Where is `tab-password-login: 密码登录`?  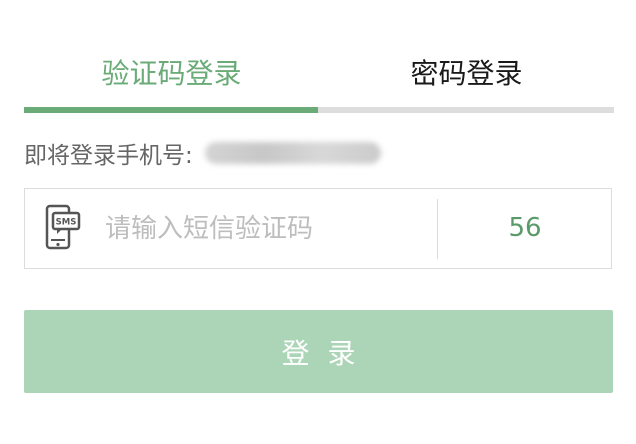
tab-password-login: 密码登录 is located at coordinates (466, 74).